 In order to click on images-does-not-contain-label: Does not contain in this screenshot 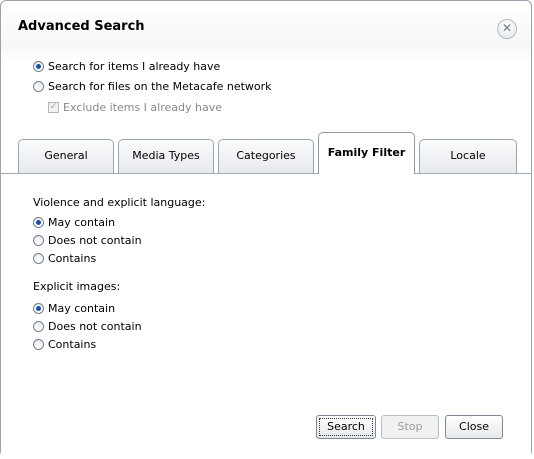, I will do `click(95, 326)`.